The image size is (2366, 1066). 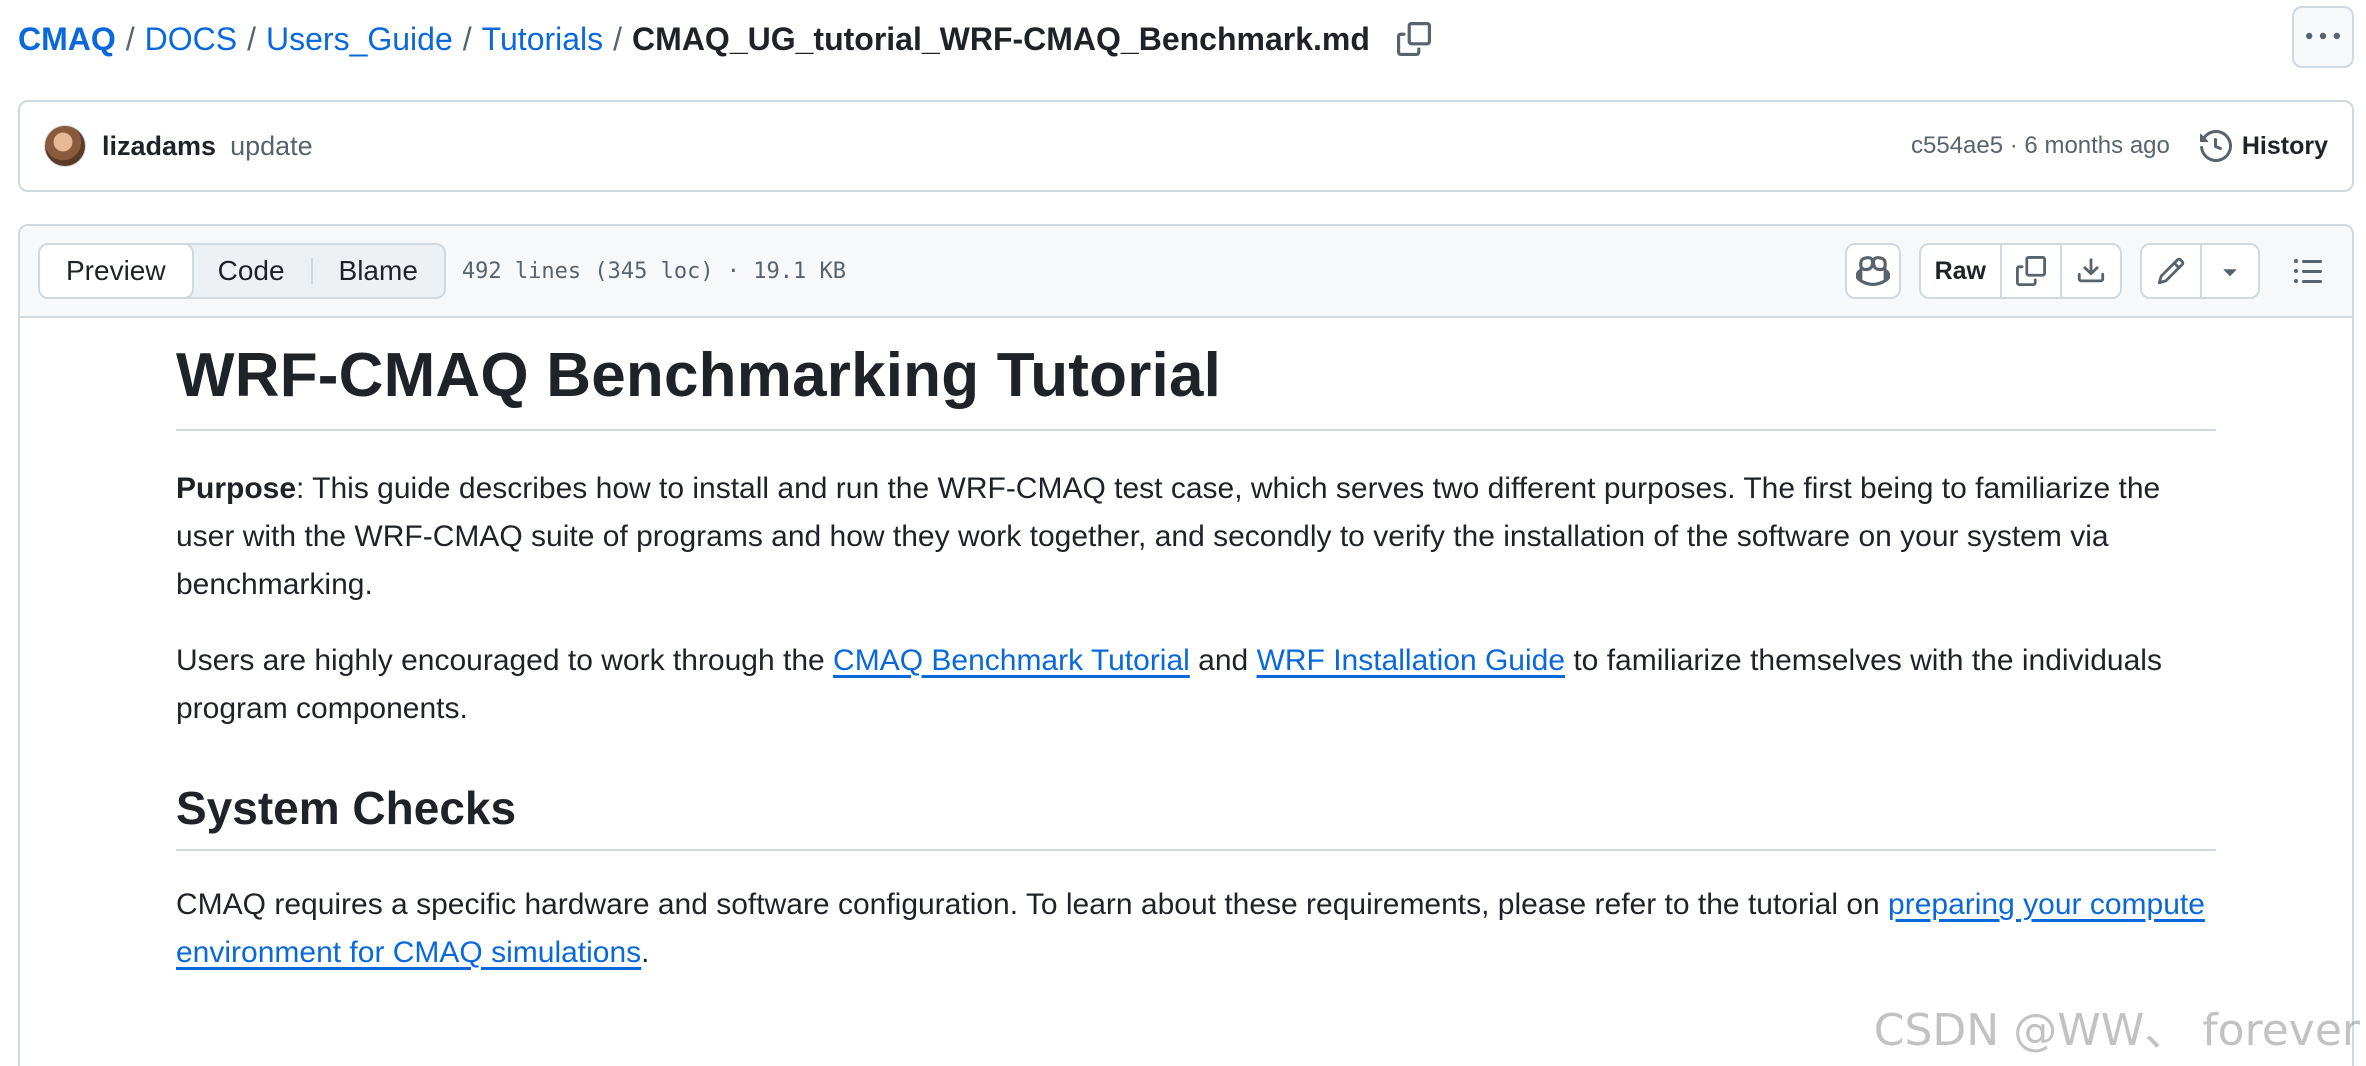 I want to click on breadcrumb-item-cmaq: CMAQ, so click(x=67, y=39).